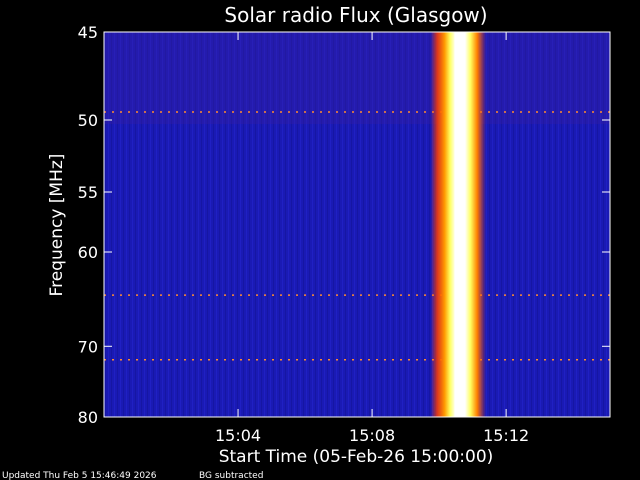  I want to click on footer-updated: Updated Thu Feb 5 15:46:49 2026, so click(79, 475).